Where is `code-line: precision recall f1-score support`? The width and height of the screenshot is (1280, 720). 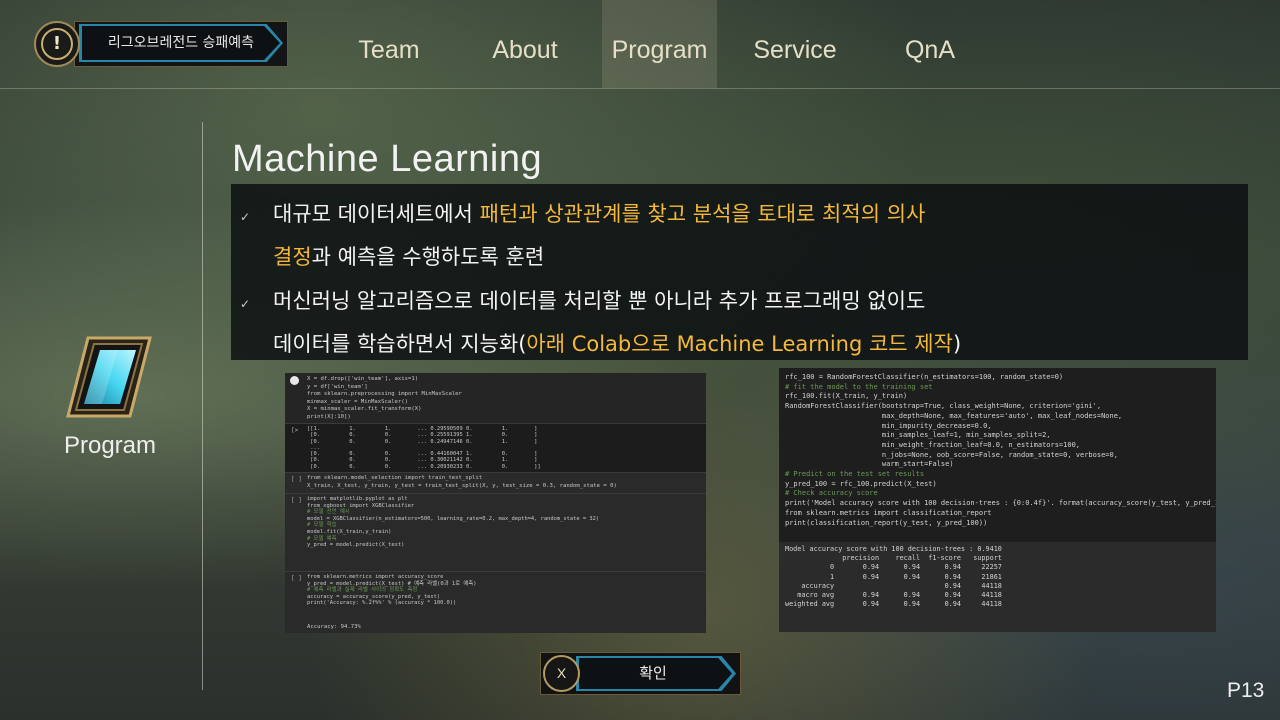 code-line: precision recall f1-score support is located at coordinates (893, 558).